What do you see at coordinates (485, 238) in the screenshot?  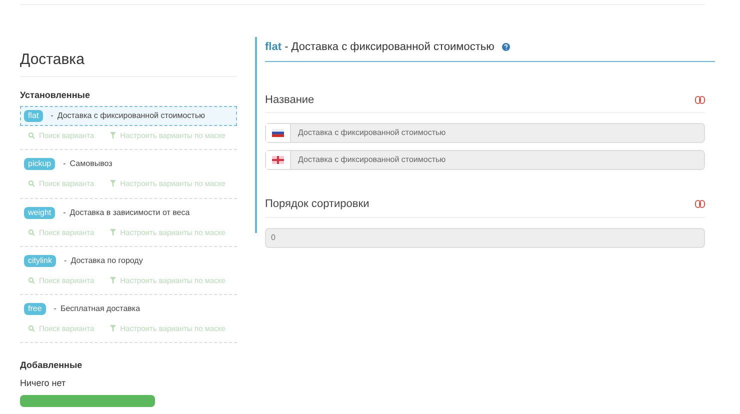 I see `input-field: 0` at bounding box center [485, 238].